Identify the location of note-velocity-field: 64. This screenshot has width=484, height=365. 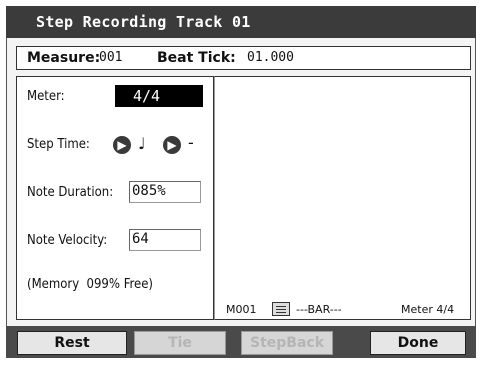
(165, 240).